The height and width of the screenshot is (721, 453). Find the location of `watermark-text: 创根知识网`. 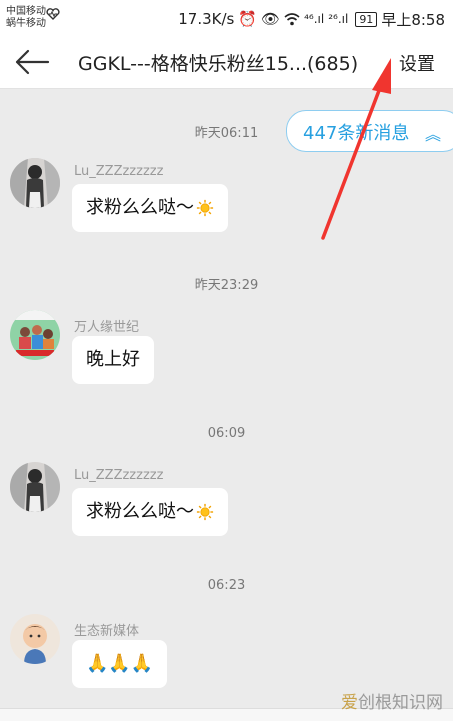

watermark-text: 创根知识网 is located at coordinates (400, 703).